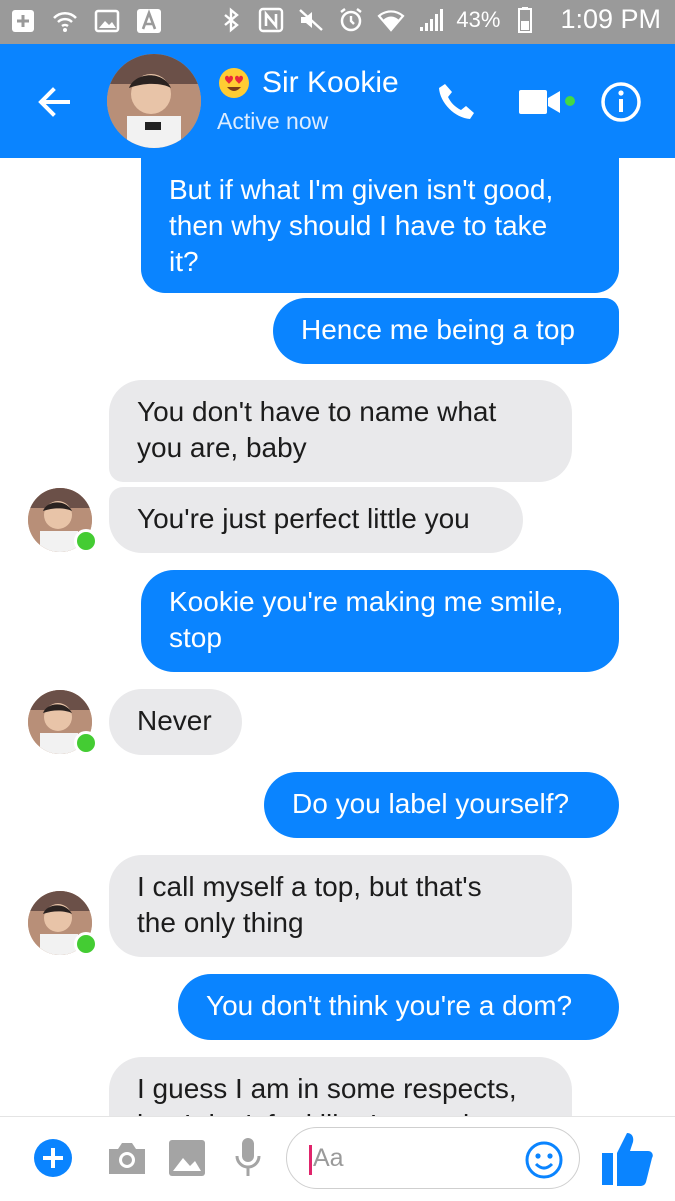  Describe the element at coordinates (231, 20) in the screenshot. I see `bluetooth-icon` at that location.